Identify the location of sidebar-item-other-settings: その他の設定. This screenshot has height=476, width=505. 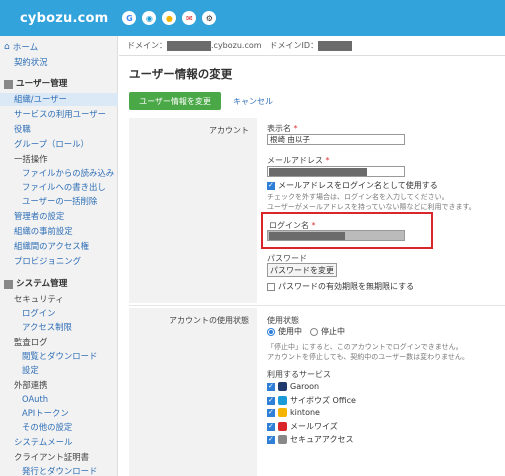
(59, 427).